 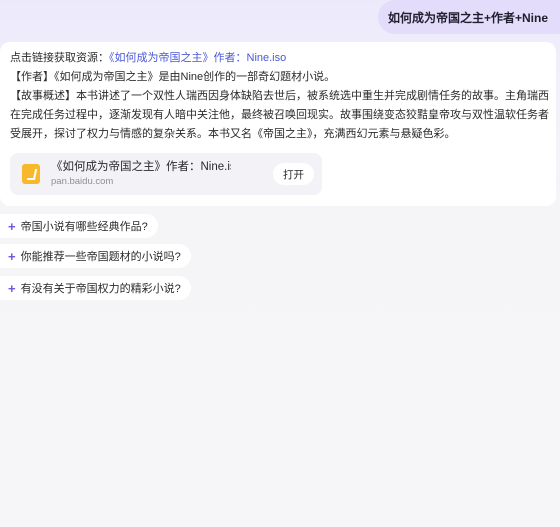 I want to click on file-domain: pan.baidu.com, so click(x=82, y=181).